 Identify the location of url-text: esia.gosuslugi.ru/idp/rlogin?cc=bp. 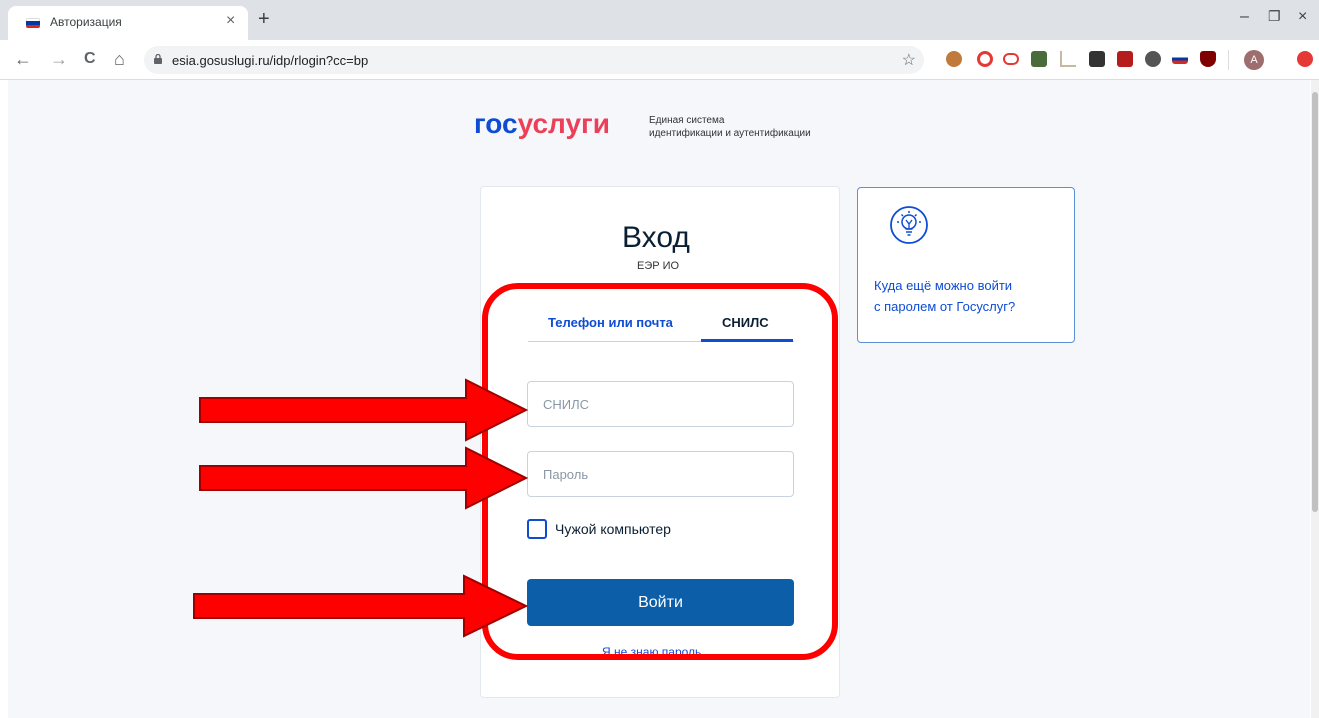
(270, 60).